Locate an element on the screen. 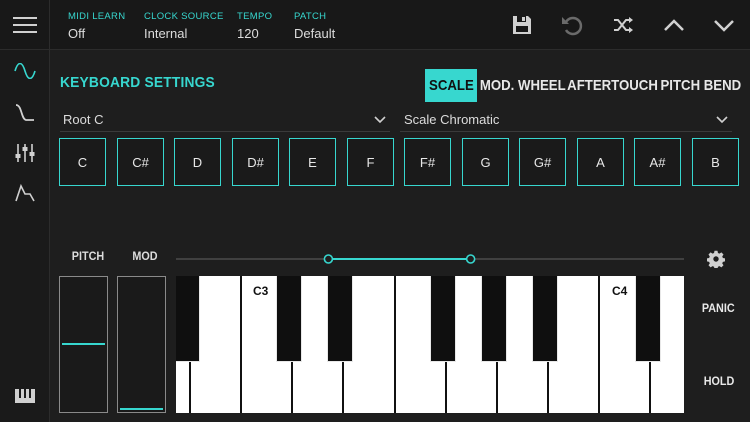 The width and height of the screenshot is (750, 422). patch-status: PATCH Default is located at coordinates (314, 26).